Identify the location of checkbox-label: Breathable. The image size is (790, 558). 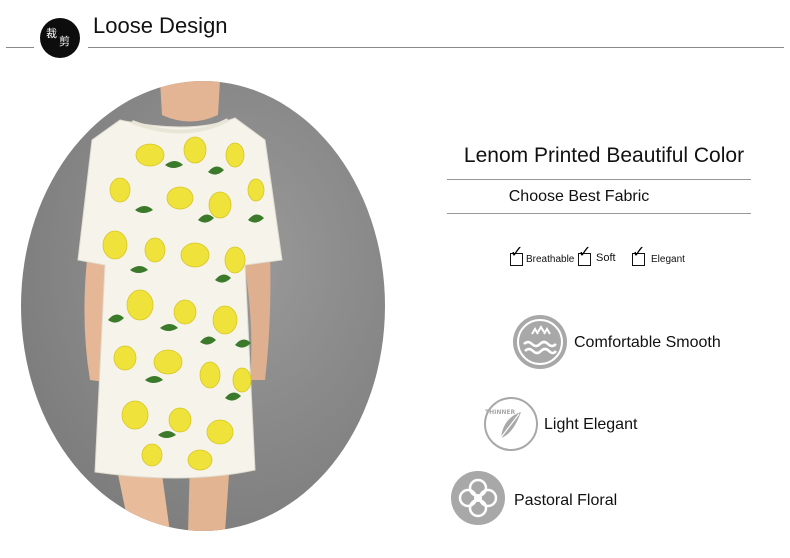
(550, 259).